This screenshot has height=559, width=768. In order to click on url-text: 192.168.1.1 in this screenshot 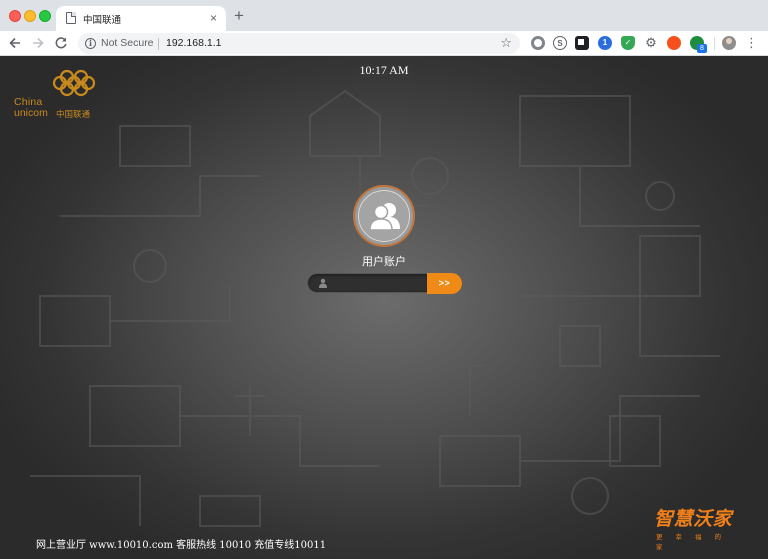, I will do `click(193, 43)`.